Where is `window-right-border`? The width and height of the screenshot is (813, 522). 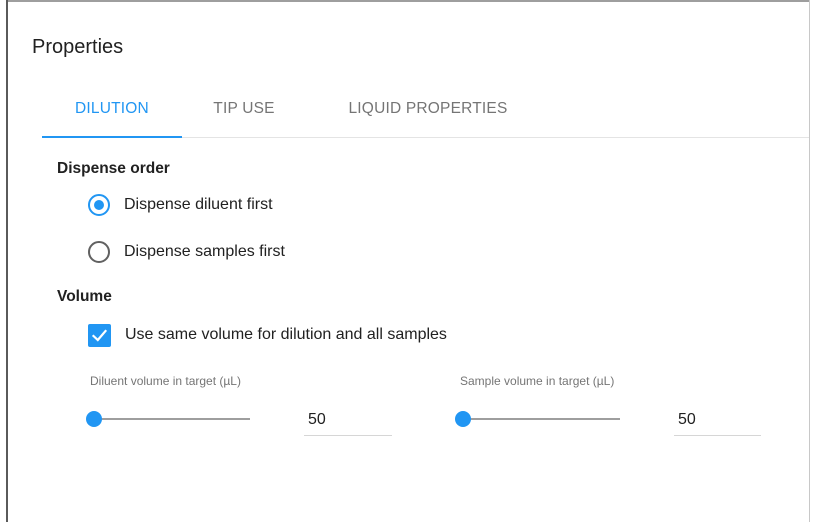
window-right-border is located at coordinates (811, 261).